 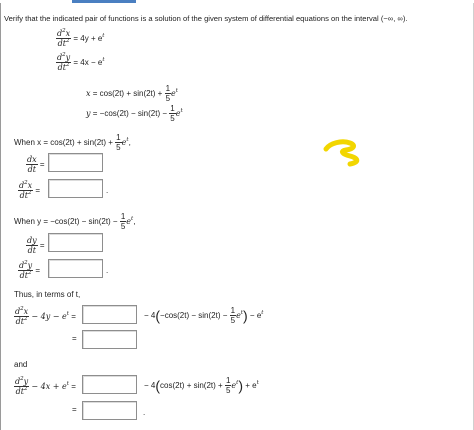 I want to click on period-x: ., so click(x=107, y=190).